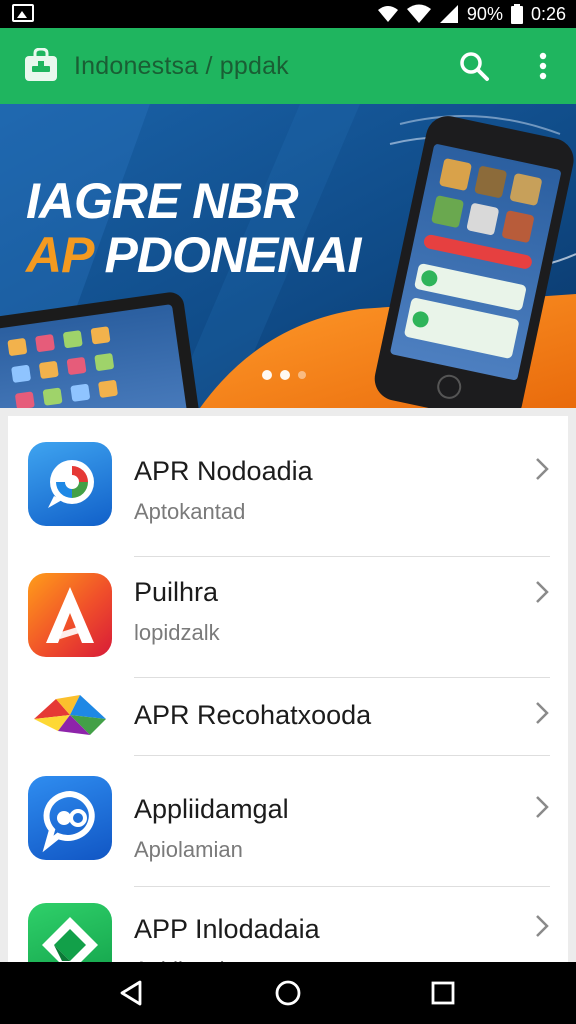  Describe the element at coordinates (177, 632) in the screenshot. I see `app-subtitle: lopidzalk` at that location.